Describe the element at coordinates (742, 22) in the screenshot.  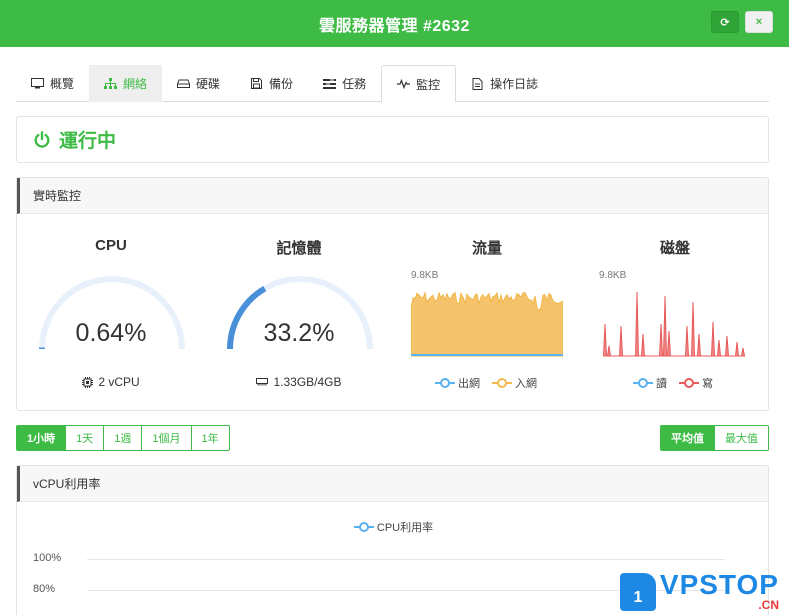
I see `header-actions: ⟳ ×` at that location.